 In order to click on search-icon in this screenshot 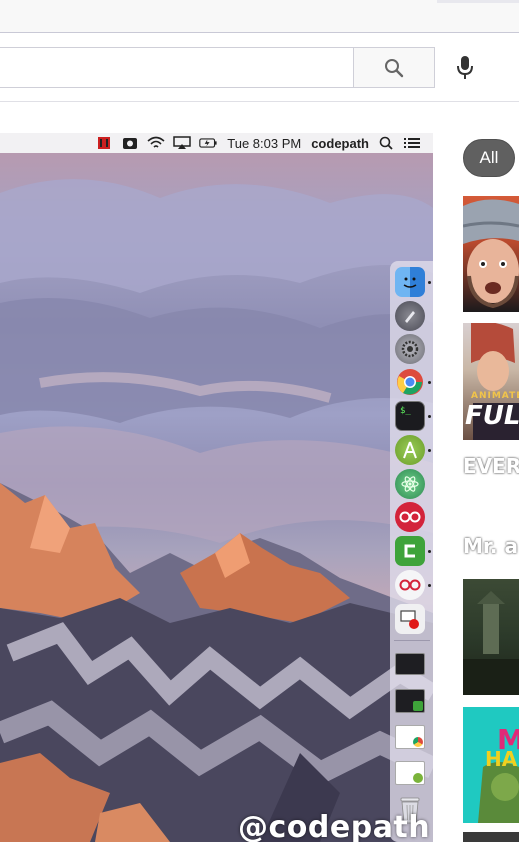, I will do `click(394, 67)`.